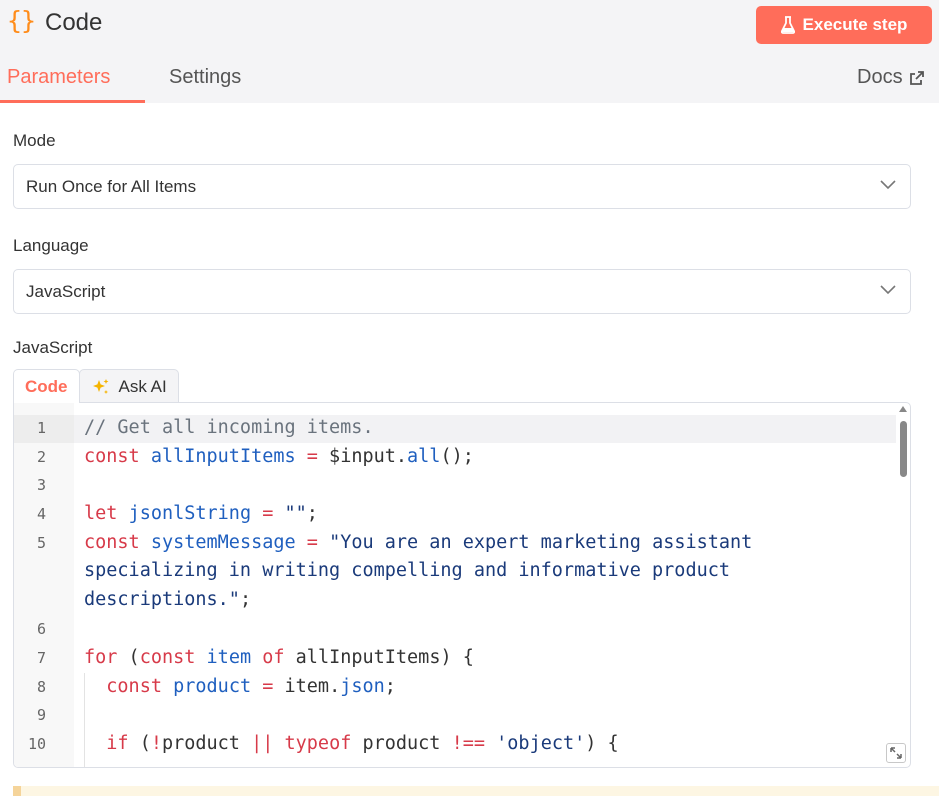  I want to click on notice-banner, so click(476, 791).